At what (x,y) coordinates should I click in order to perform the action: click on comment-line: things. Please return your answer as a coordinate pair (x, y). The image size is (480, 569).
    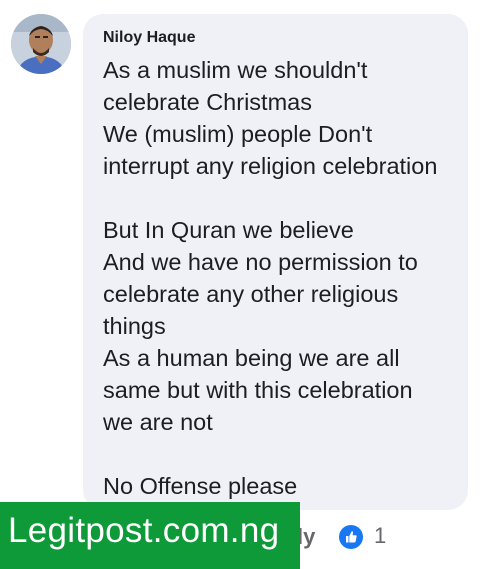
    Looking at the image, I should click on (134, 326).